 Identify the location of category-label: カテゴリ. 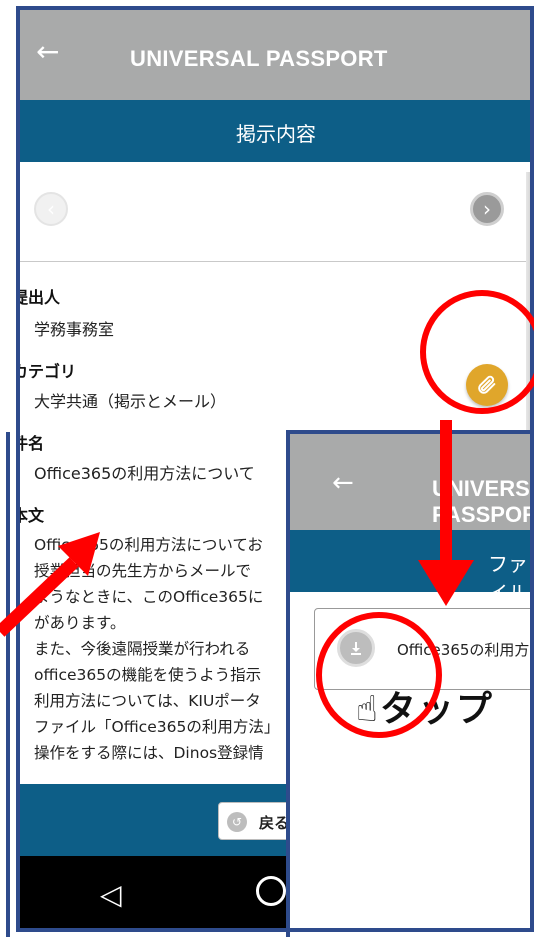
(47, 371).